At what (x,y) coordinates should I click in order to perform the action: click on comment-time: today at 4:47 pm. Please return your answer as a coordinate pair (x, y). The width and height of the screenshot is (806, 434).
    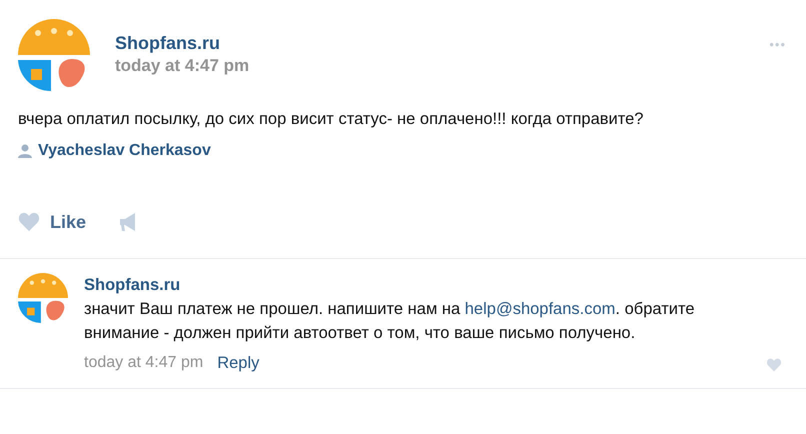
    Looking at the image, I should click on (144, 363).